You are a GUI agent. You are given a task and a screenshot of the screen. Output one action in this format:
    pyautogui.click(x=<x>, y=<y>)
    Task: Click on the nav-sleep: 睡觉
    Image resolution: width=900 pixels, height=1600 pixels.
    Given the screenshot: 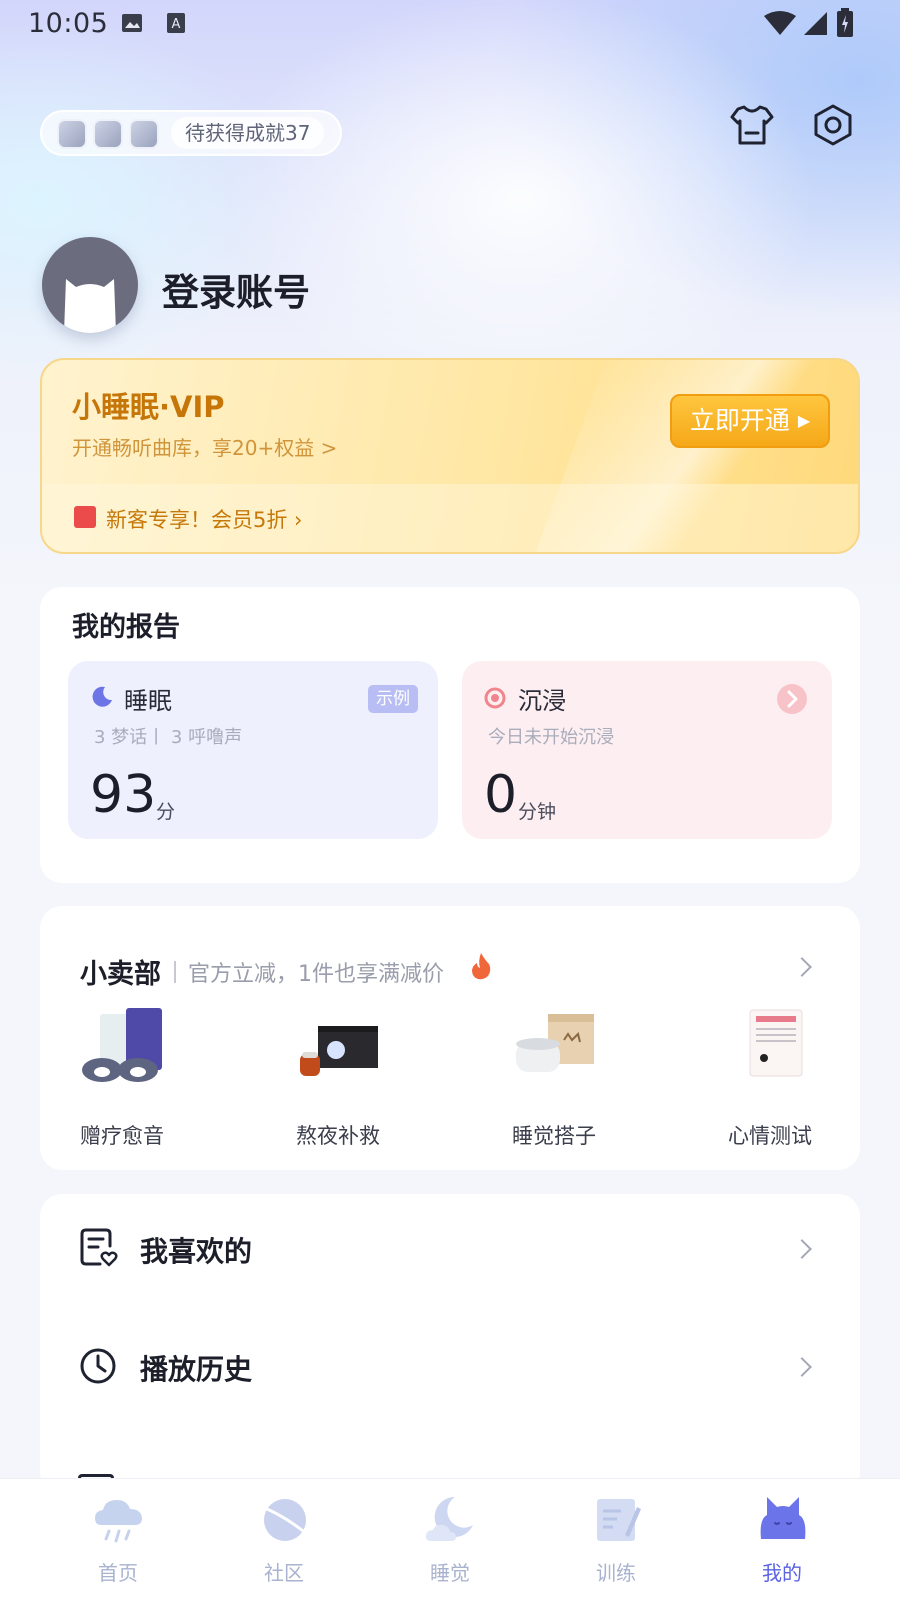 What is the action you would take?
    pyautogui.click(x=450, y=1539)
    